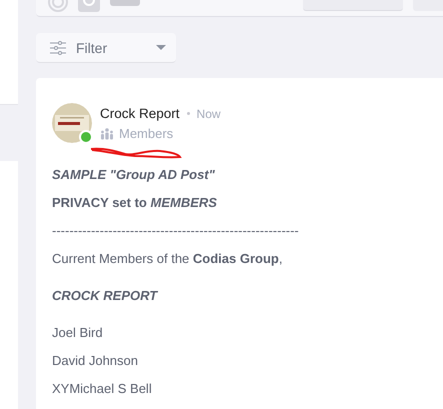  What do you see at coordinates (106, 48) in the screenshot?
I see `filter-dropdown: Filter` at bounding box center [106, 48].